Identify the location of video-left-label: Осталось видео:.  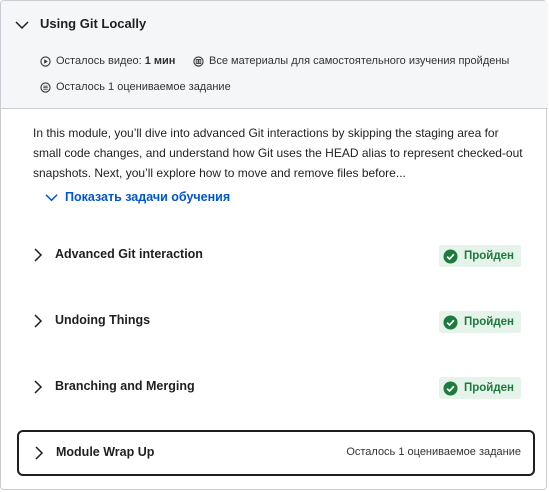
(99, 61).